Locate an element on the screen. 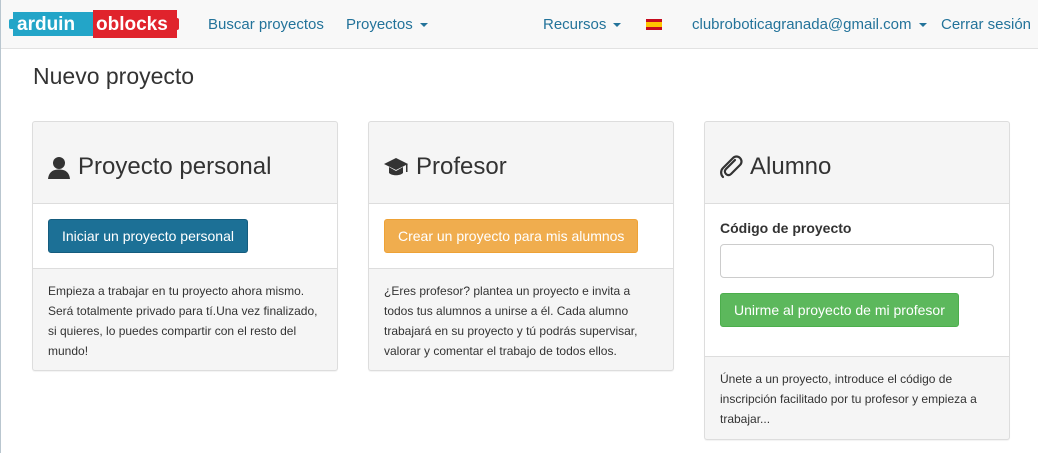  nav-user-dropdown: clubroboticagranada@gmail.com is located at coordinates (809, 24).